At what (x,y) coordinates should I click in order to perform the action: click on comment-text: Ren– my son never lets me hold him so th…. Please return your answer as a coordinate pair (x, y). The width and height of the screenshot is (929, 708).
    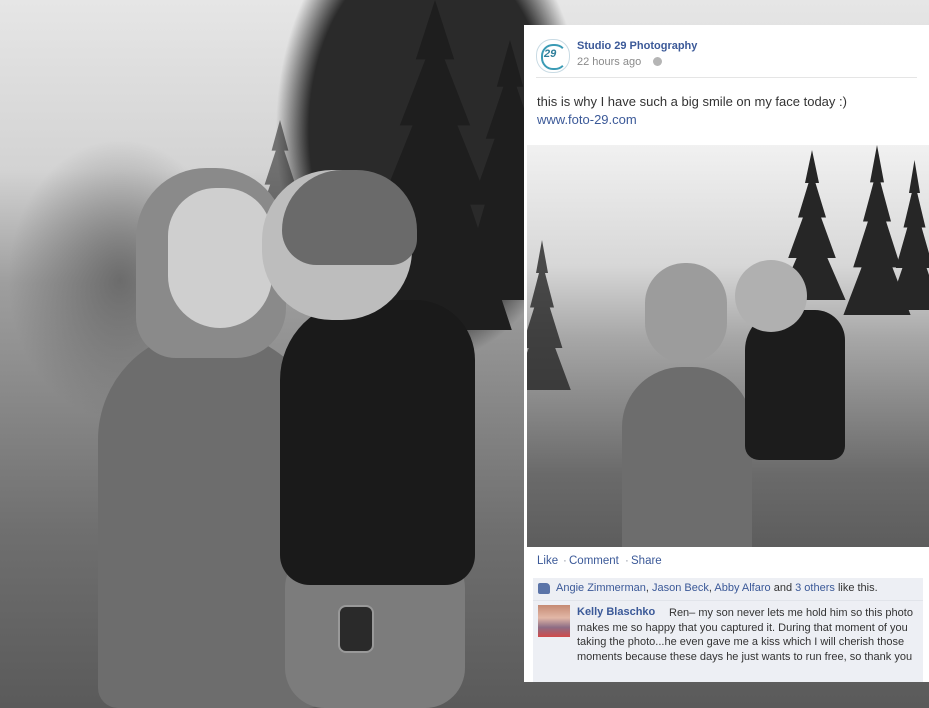
    Looking at the image, I should click on (745, 635).